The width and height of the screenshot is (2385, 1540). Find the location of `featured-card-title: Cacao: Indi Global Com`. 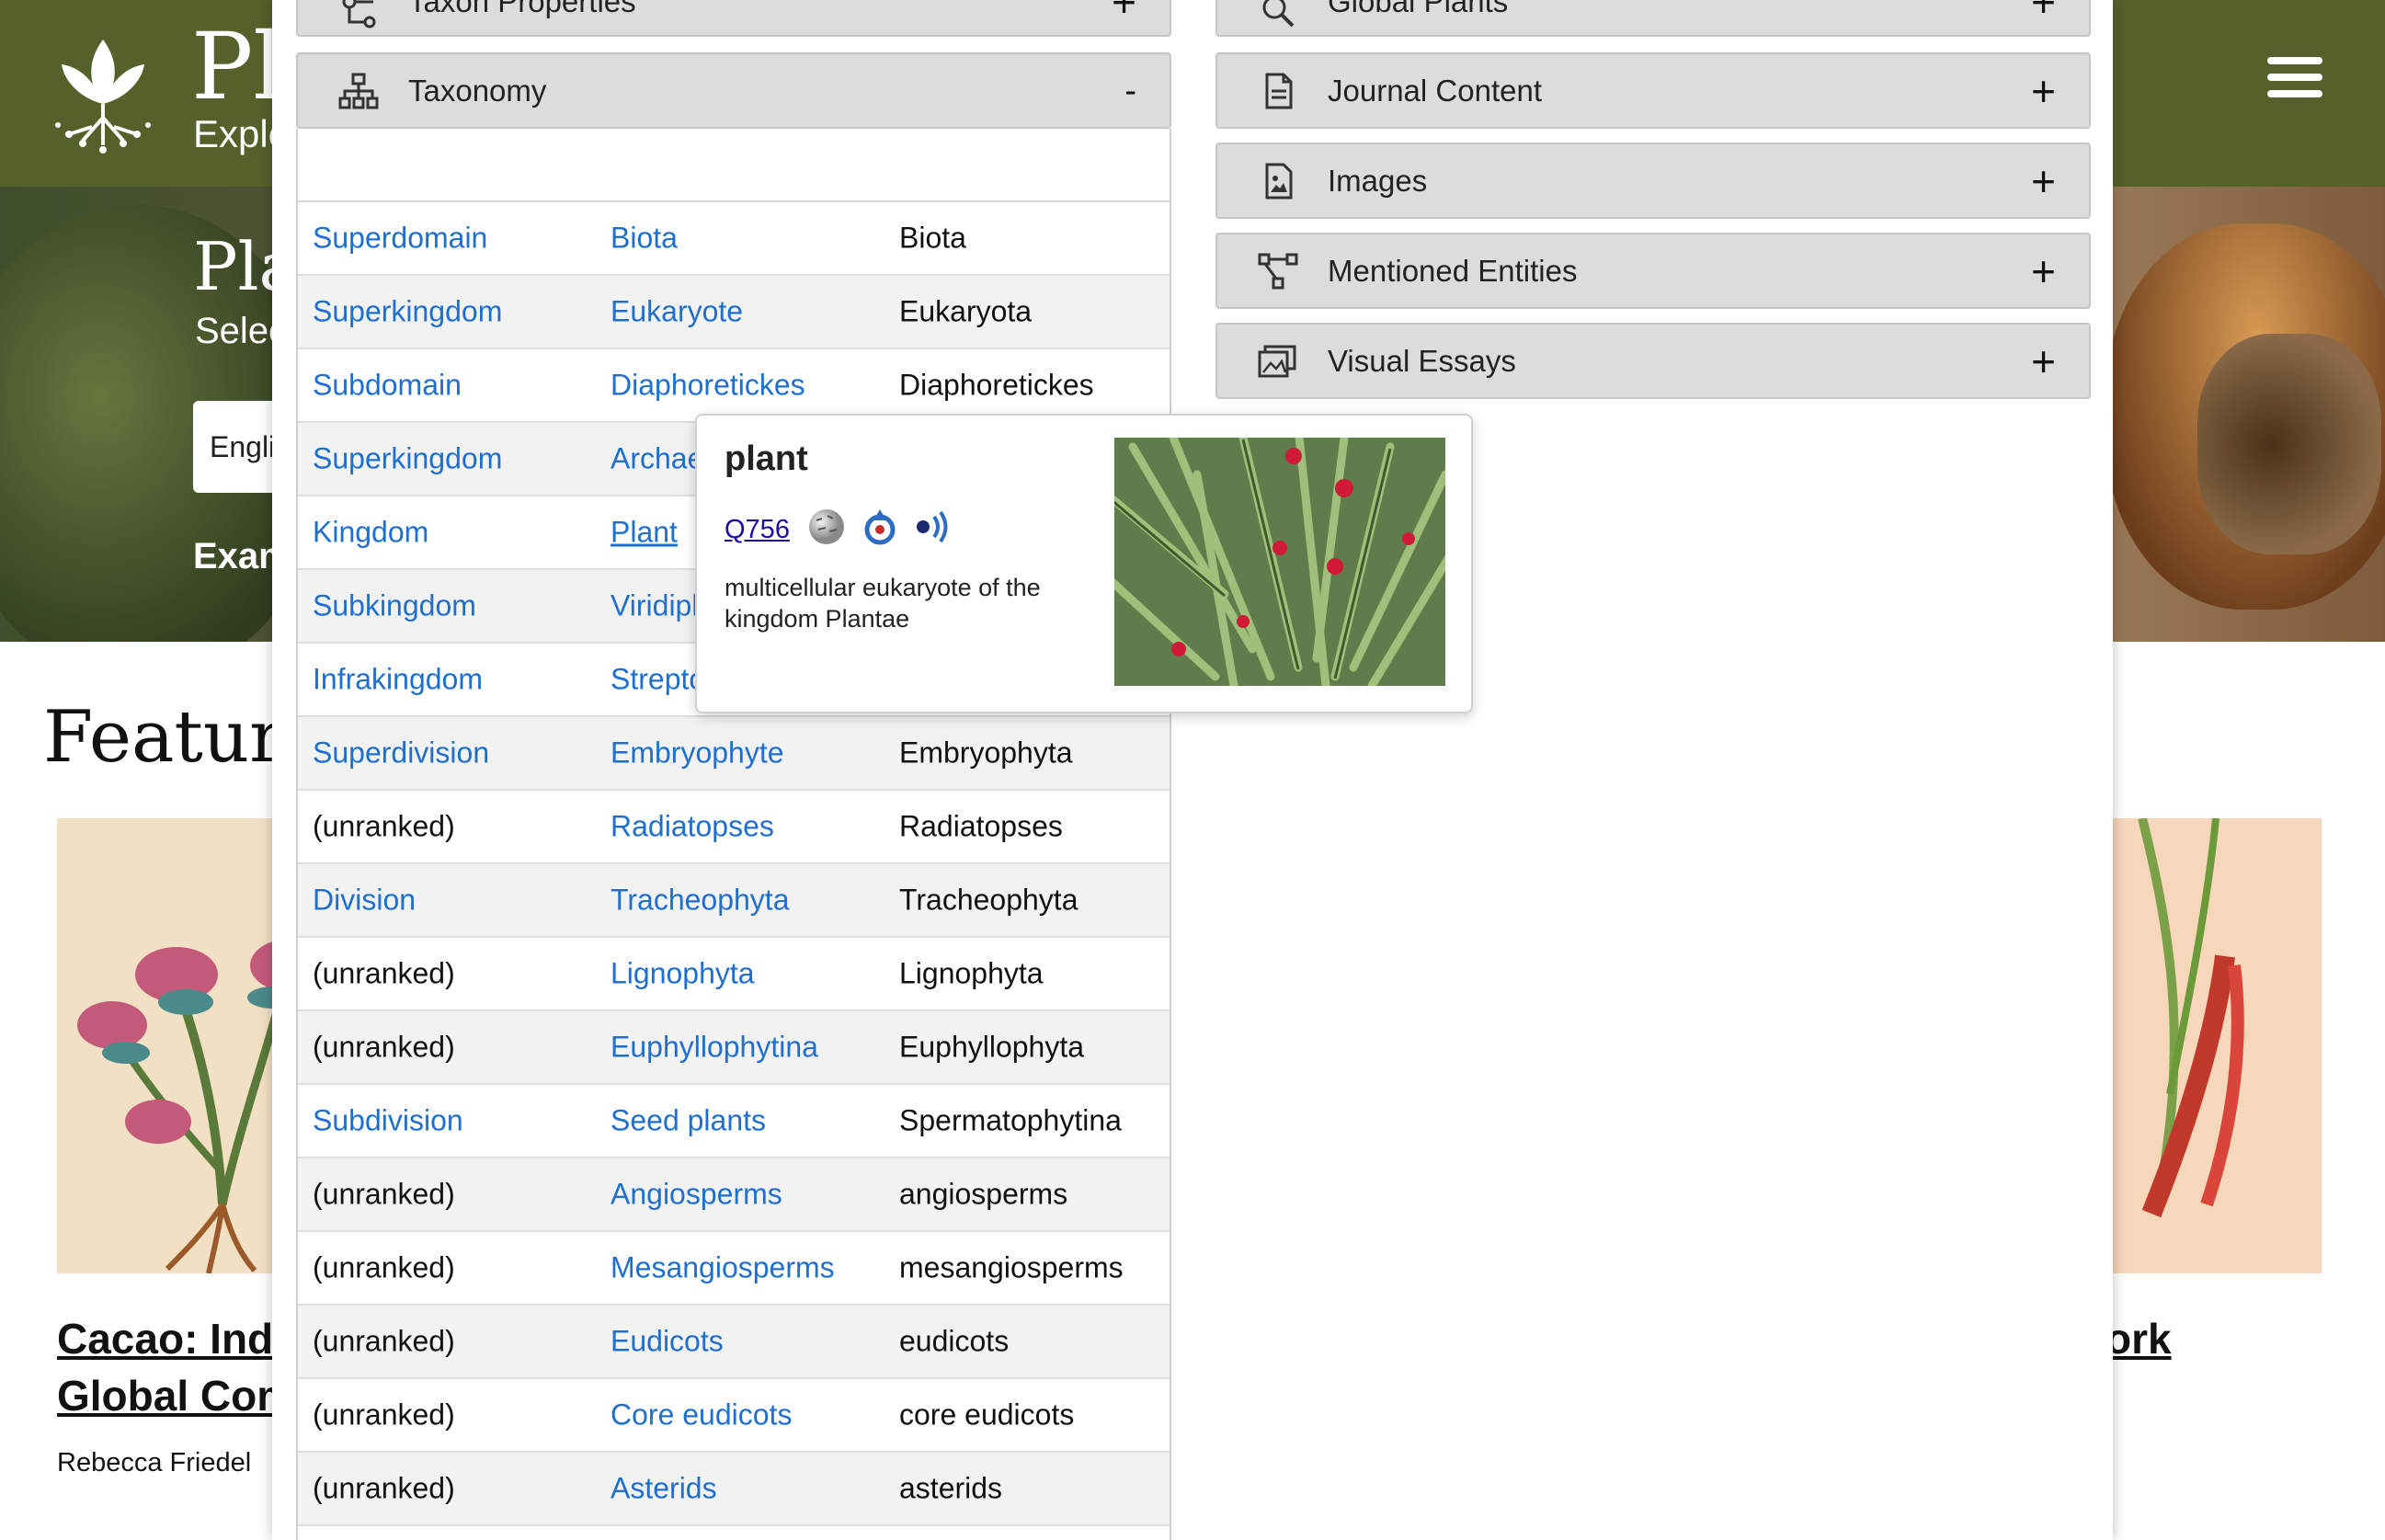

featured-card-title: Cacao: Indi Global Com is located at coordinates (175, 1367).